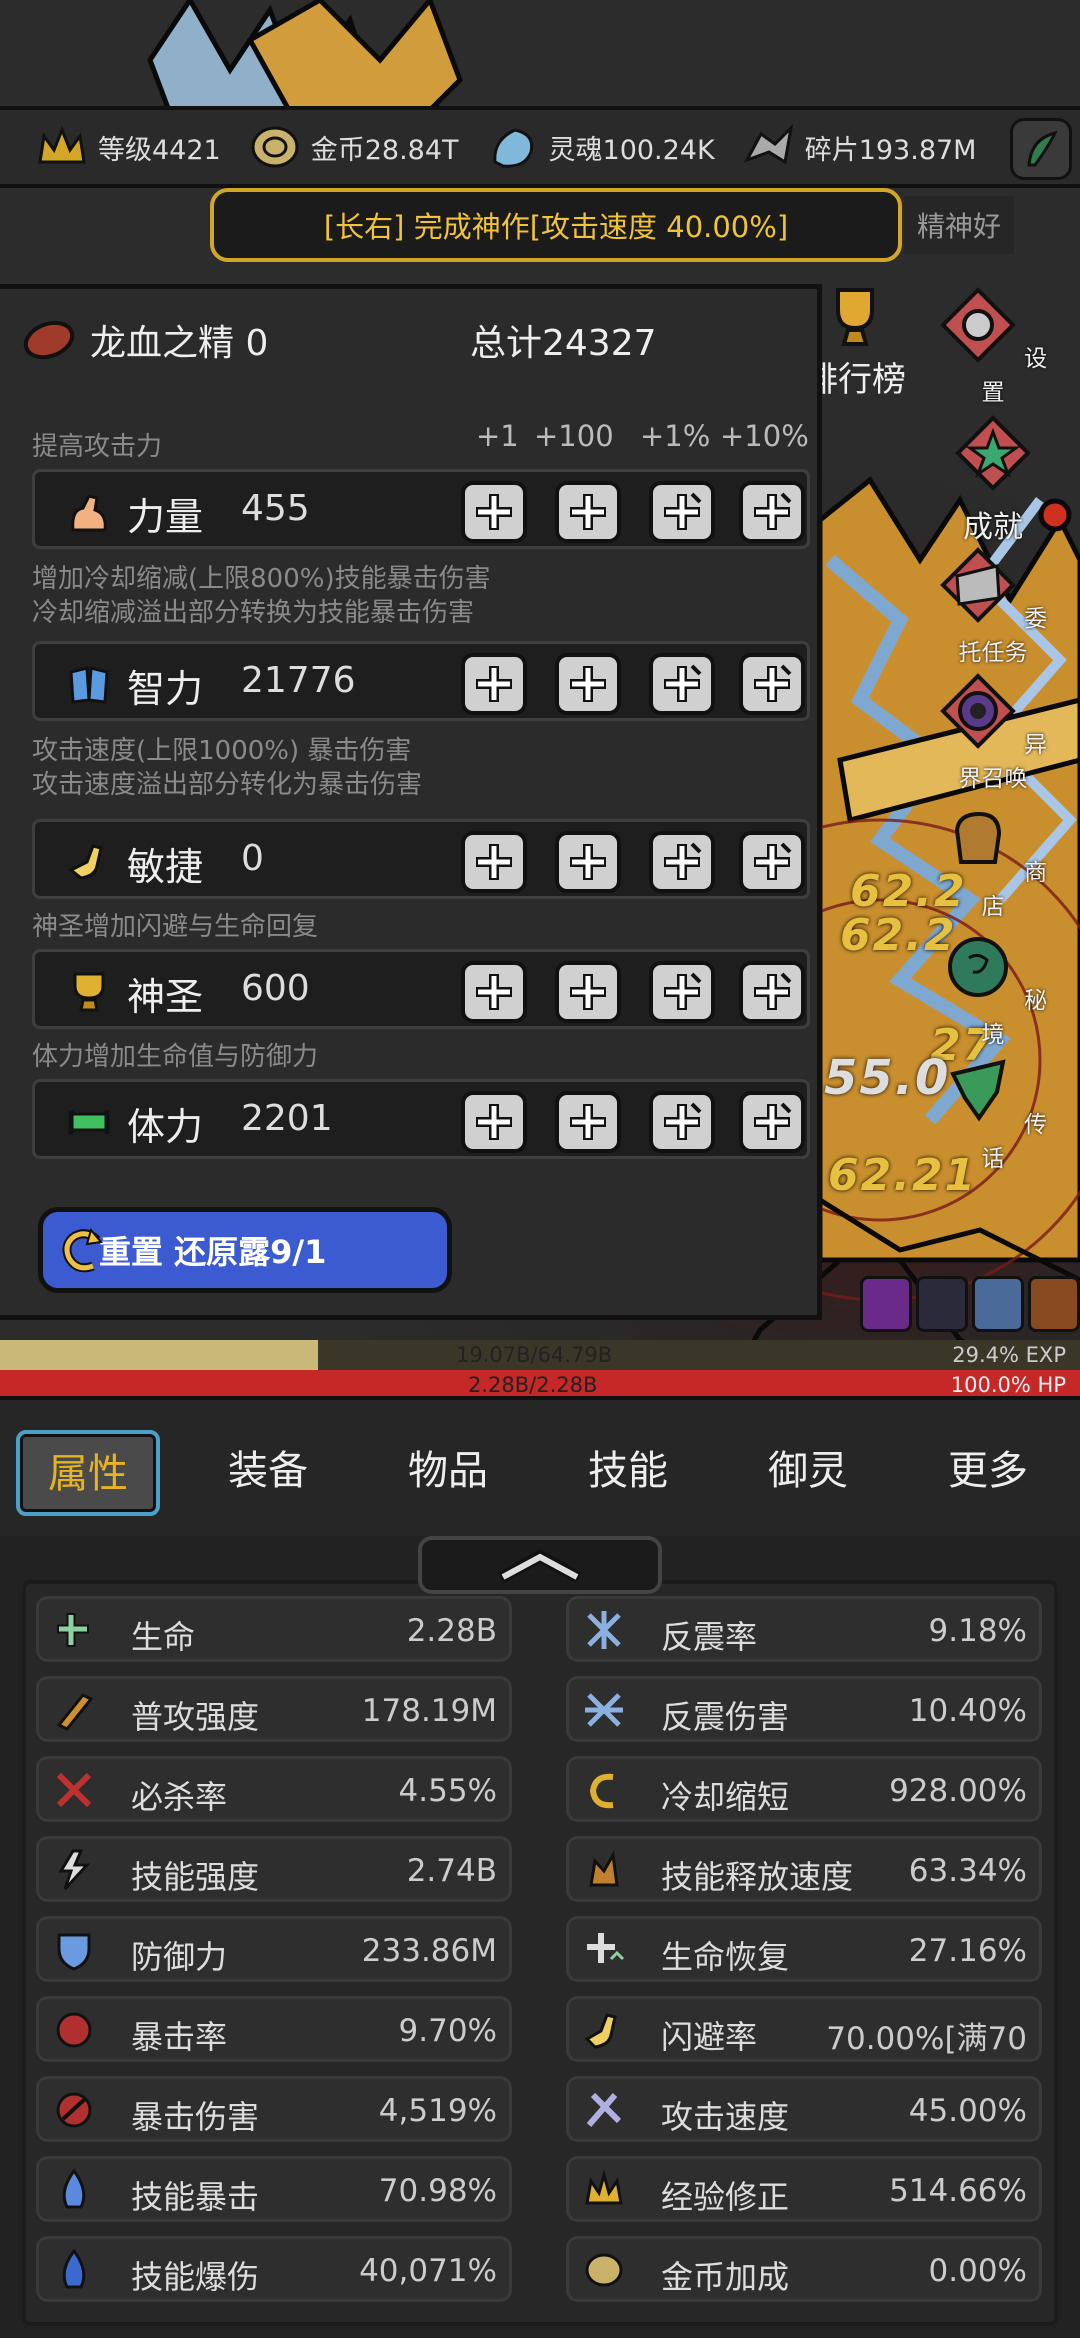 This screenshot has width=1080, height=2338. What do you see at coordinates (804, 1869) in the screenshot?
I see `stat-cell: 技能释放速度 63.34%` at bounding box center [804, 1869].